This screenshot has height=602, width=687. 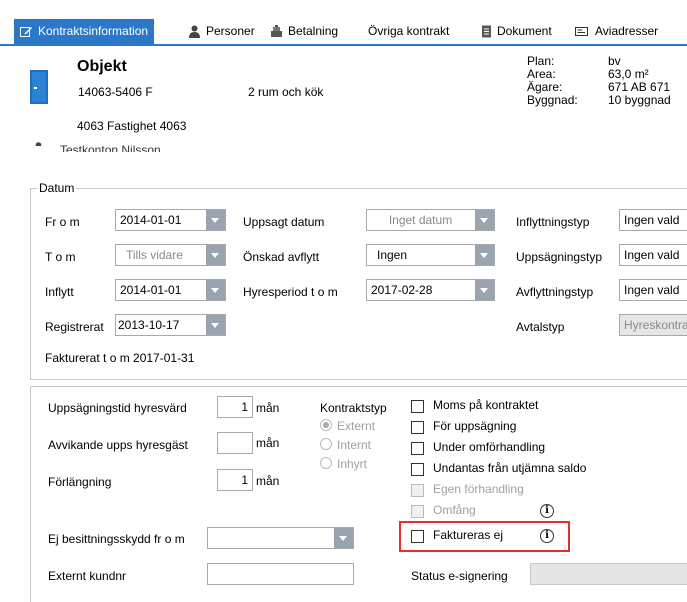 I want to click on avtalstyp-combo: Hyreskontrakt, so click(x=653, y=325).